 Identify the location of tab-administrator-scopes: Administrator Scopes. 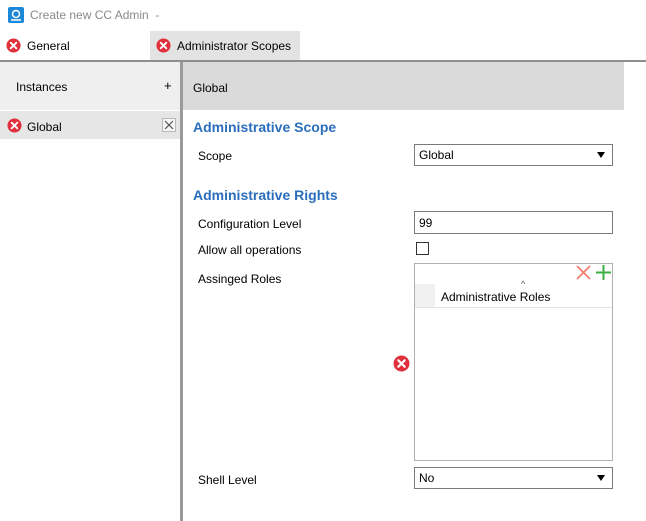
(225, 45).